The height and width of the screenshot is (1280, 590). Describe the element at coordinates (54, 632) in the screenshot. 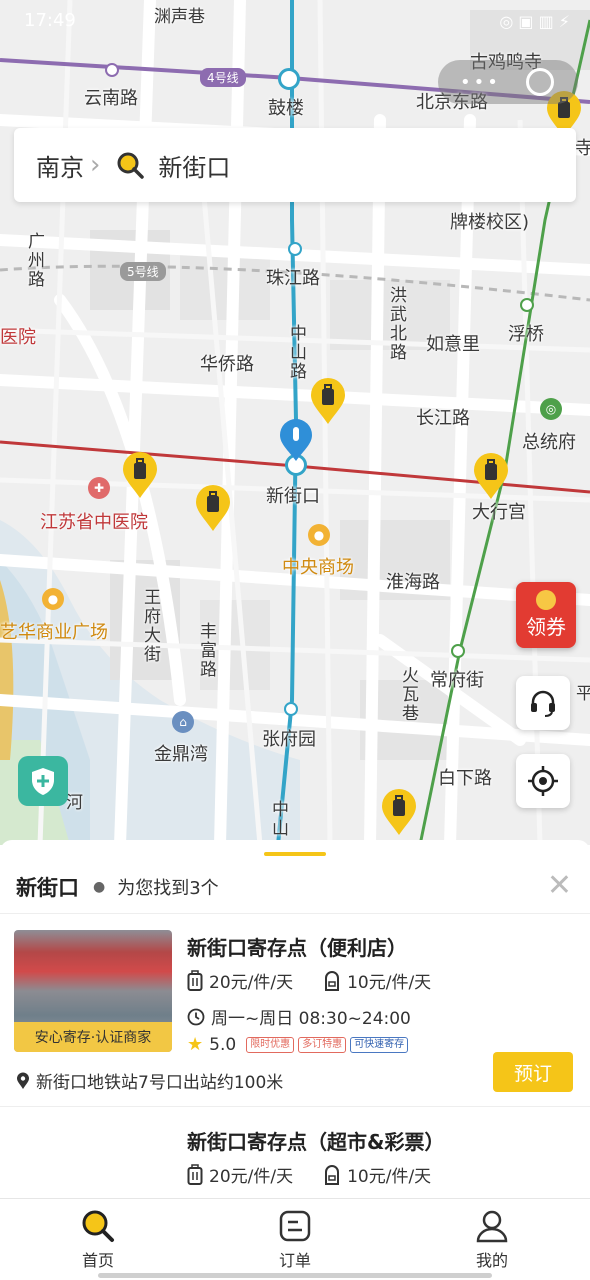

I see `map-label: 艺华商业广场` at that location.